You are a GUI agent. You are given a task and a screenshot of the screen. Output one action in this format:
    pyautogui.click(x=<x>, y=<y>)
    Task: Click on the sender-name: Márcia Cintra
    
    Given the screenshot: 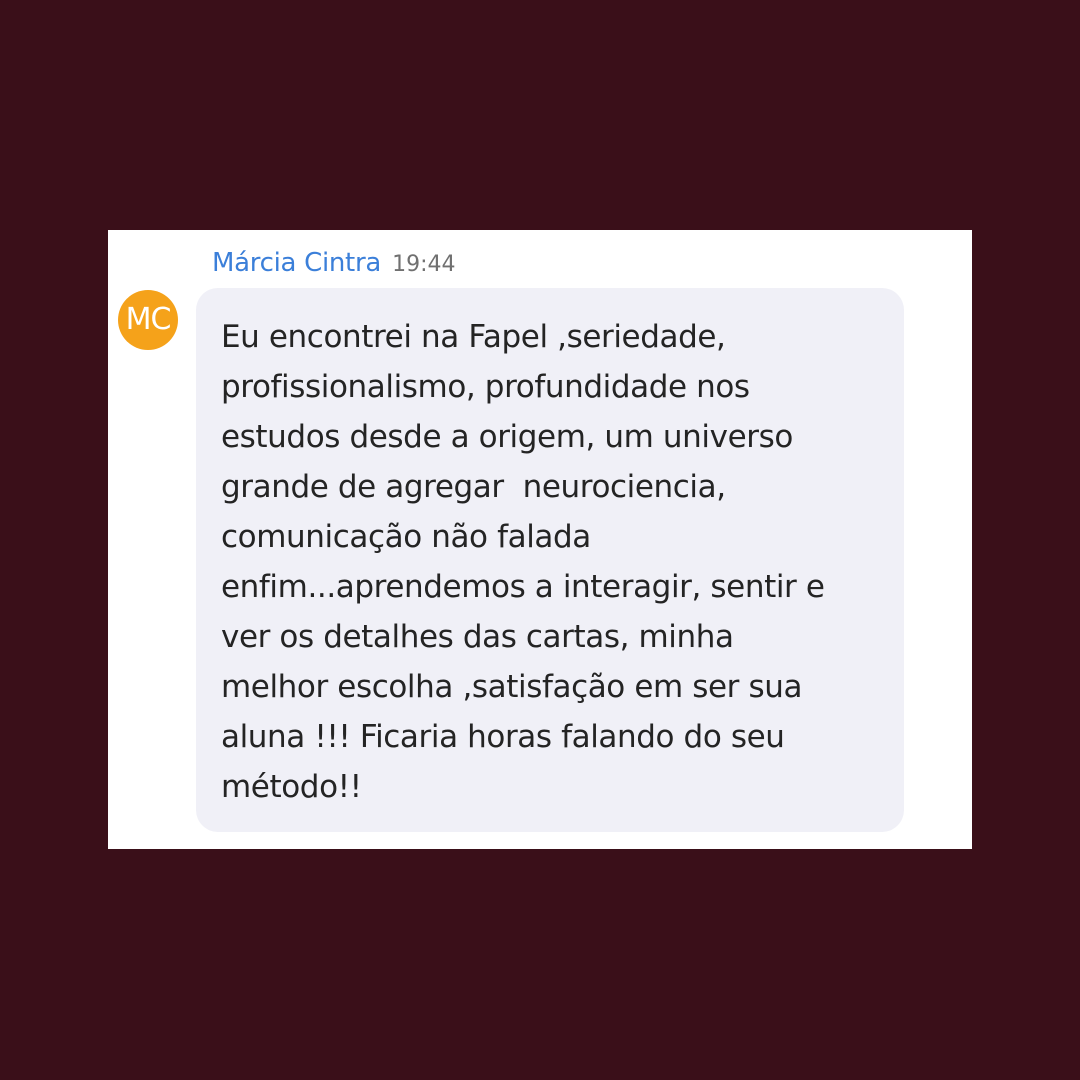 What is the action you would take?
    pyautogui.click(x=296, y=263)
    